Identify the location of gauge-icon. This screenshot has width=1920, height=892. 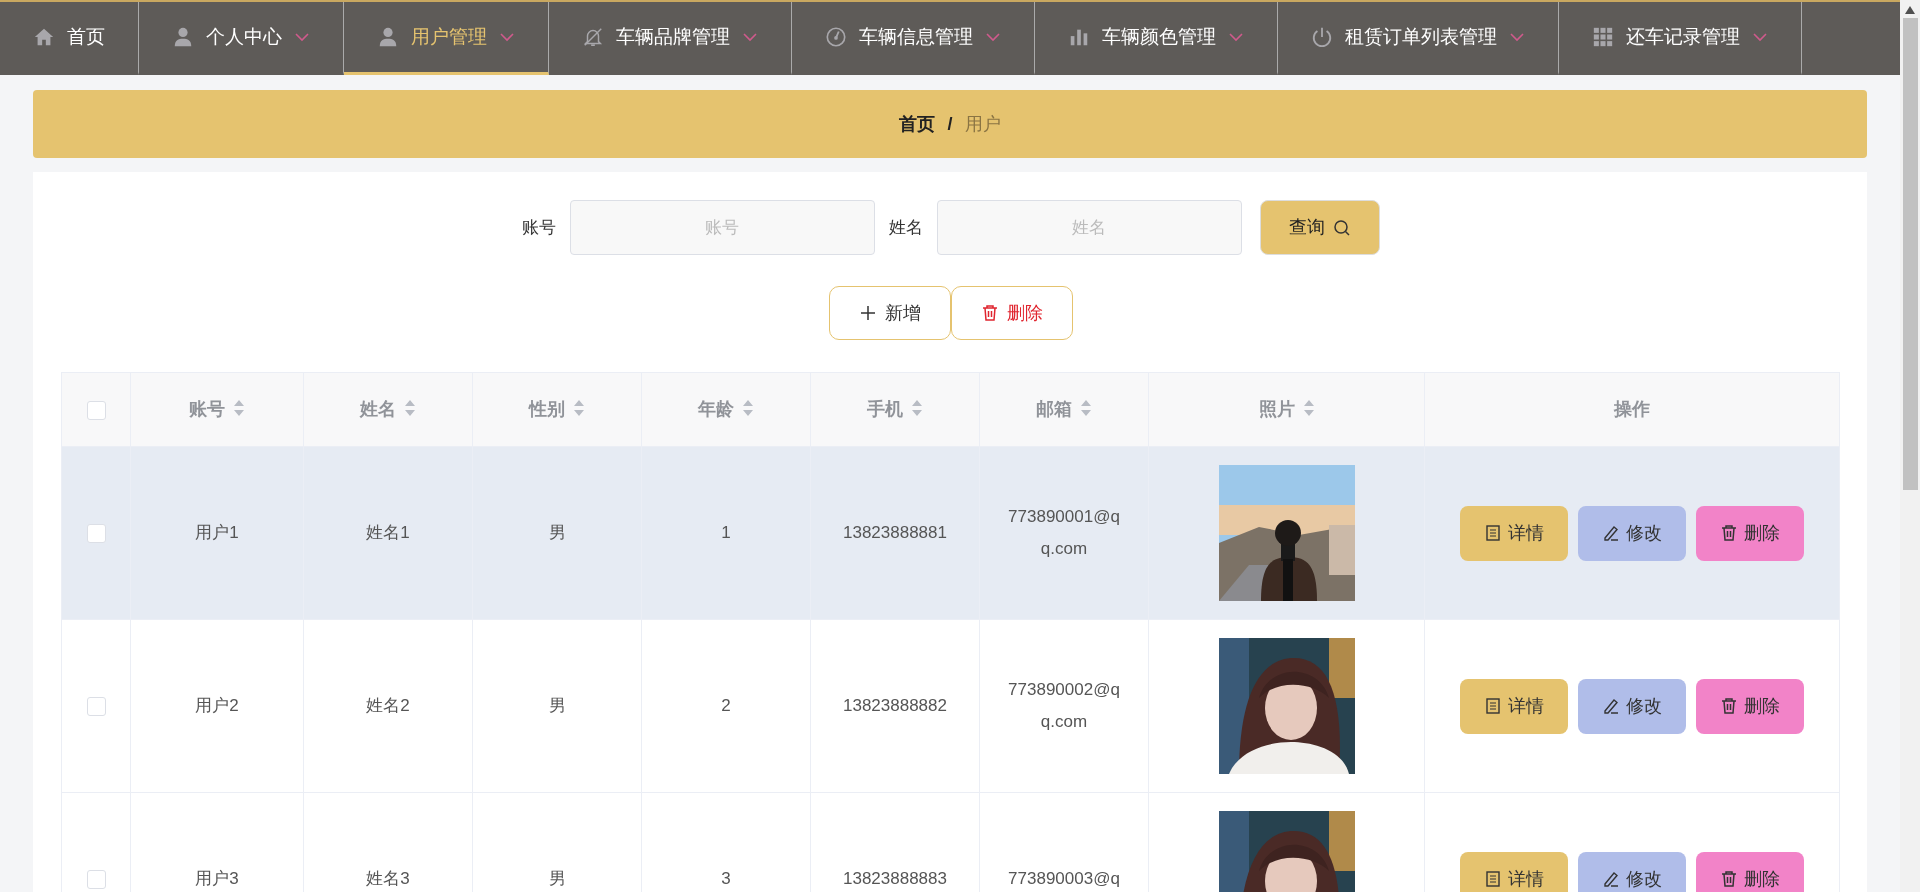
(836, 37).